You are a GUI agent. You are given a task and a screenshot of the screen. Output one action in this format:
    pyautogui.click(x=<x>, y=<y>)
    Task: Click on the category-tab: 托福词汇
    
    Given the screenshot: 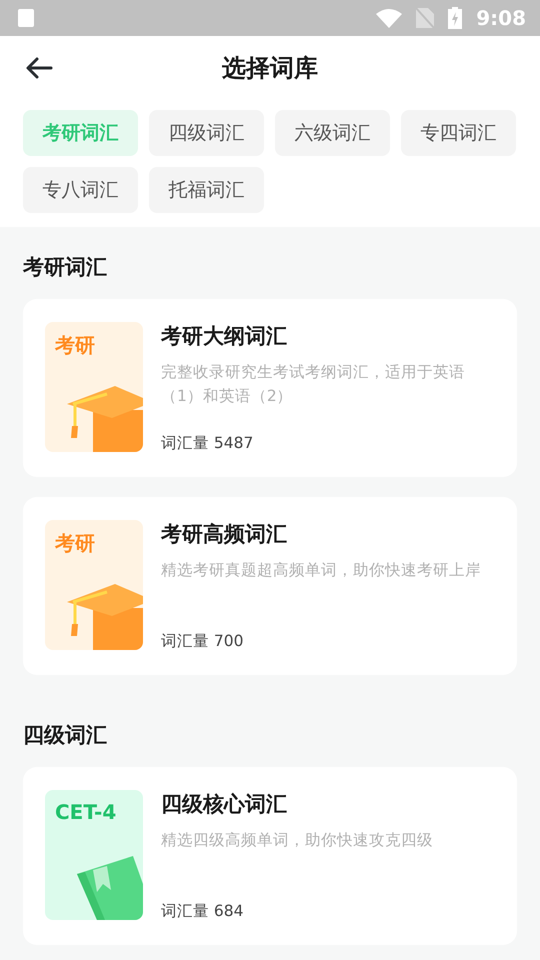 What is the action you would take?
    pyautogui.click(x=206, y=190)
    